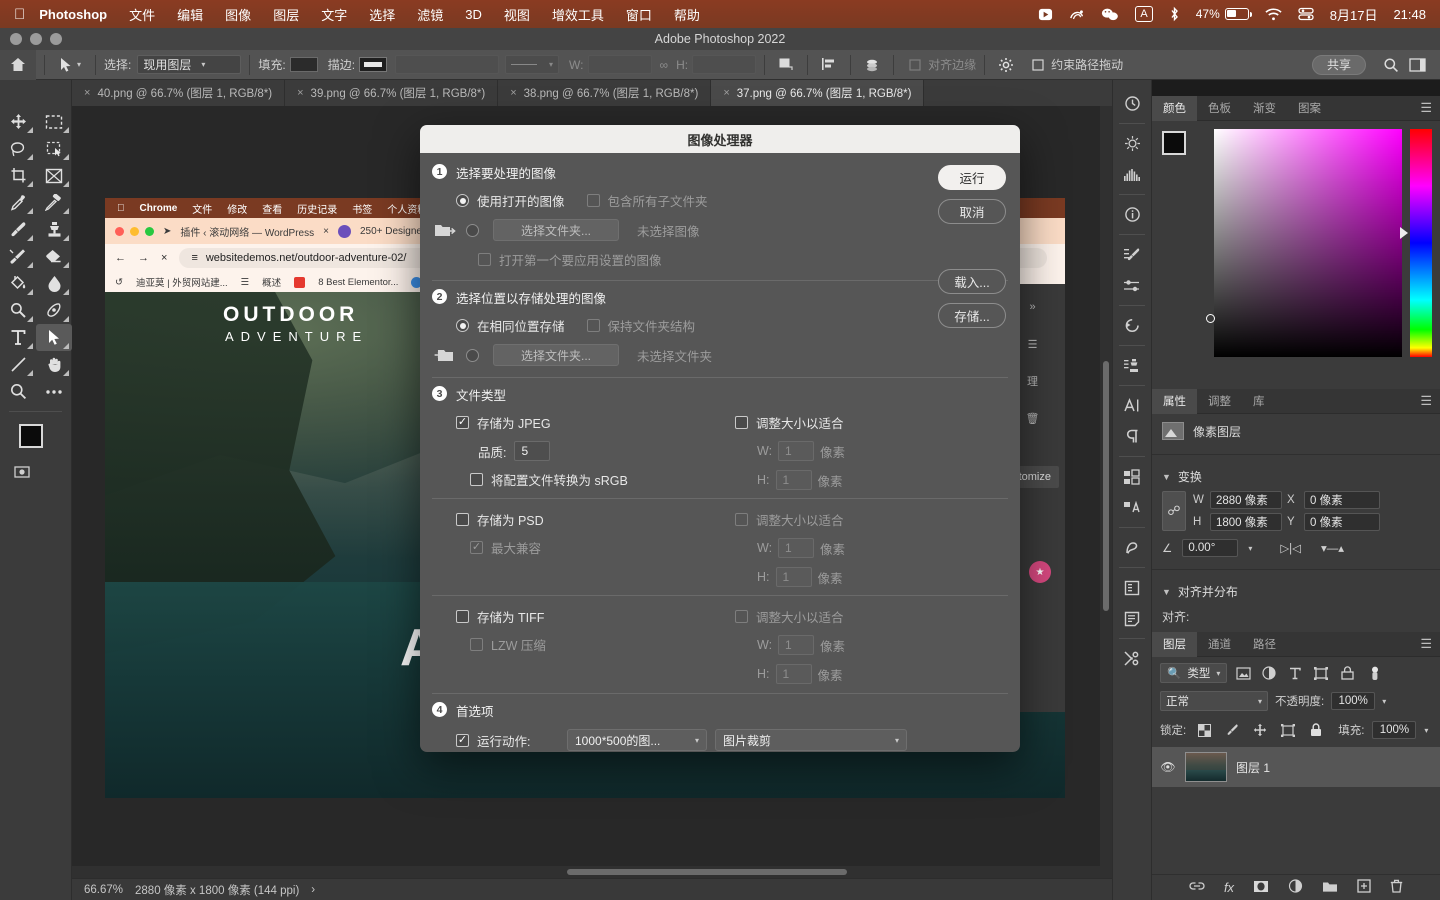 The width and height of the screenshot is (1440, 900). Describe the element at coordinates (1243, 673) in the screenshot. I see `pixel-filter-icon` at that location.